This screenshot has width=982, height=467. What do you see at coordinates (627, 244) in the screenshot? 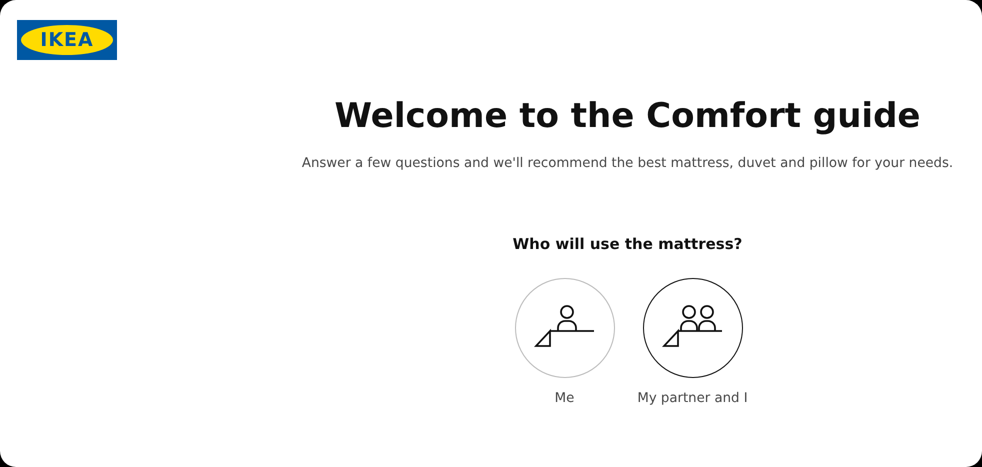
I see `question: Who will use the mattress?` at bounding box center [627, 244].